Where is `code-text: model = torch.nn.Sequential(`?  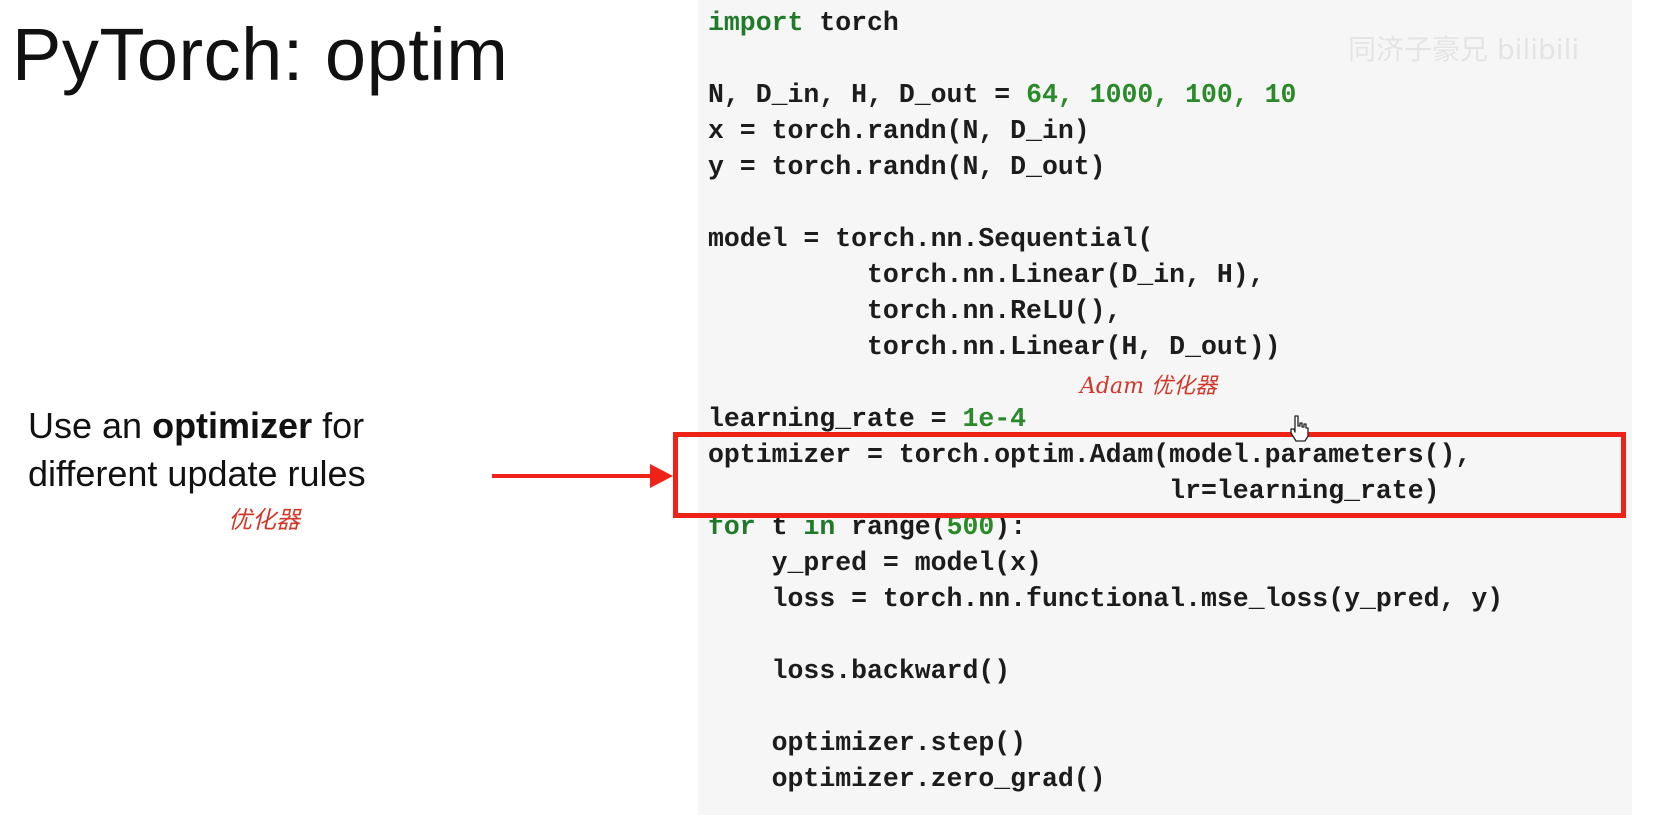 code-text: model = torch.nn.Sequential( is located at coordinates (931, 239).